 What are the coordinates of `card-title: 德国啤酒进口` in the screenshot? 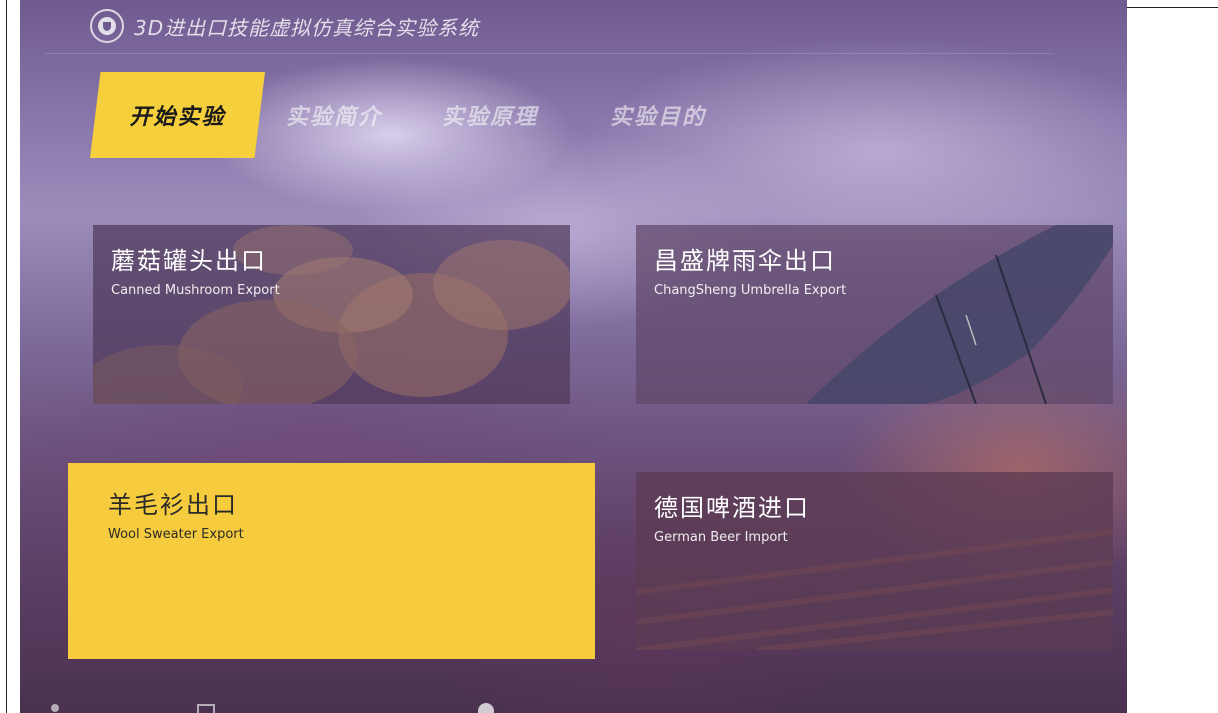 It's located at (732, 508).